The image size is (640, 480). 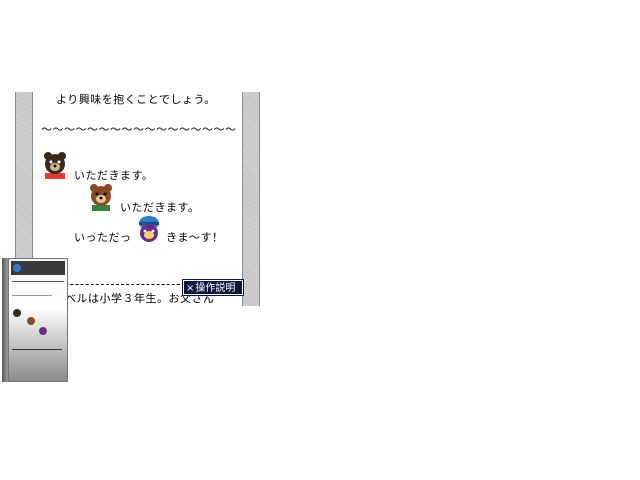 I want to click on text-line-1: より興味を抱くことでしょう。, so click(x=136, y=99).